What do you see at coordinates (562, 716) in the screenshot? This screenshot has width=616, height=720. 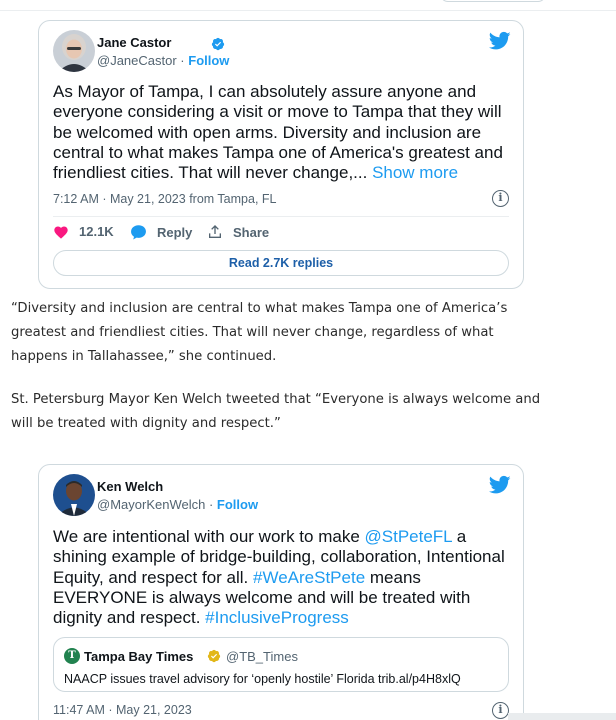 I see `scrollbar` at bounding box center [562, 716].